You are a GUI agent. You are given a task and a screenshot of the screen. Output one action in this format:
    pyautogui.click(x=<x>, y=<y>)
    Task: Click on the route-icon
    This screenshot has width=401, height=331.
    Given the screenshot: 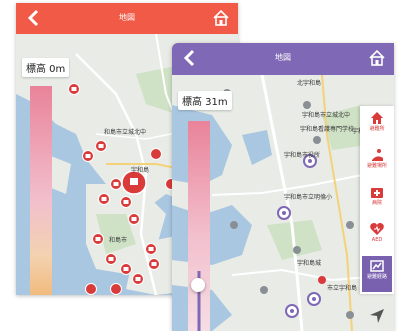 What is the action you would take?
    pyautogui.click(x=377, y=266)
    